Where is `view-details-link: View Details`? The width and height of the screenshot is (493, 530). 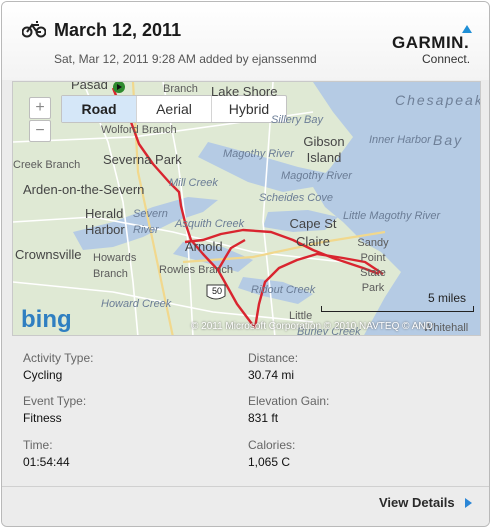 view-details-link: View Details is located at coordinates (417, 502).